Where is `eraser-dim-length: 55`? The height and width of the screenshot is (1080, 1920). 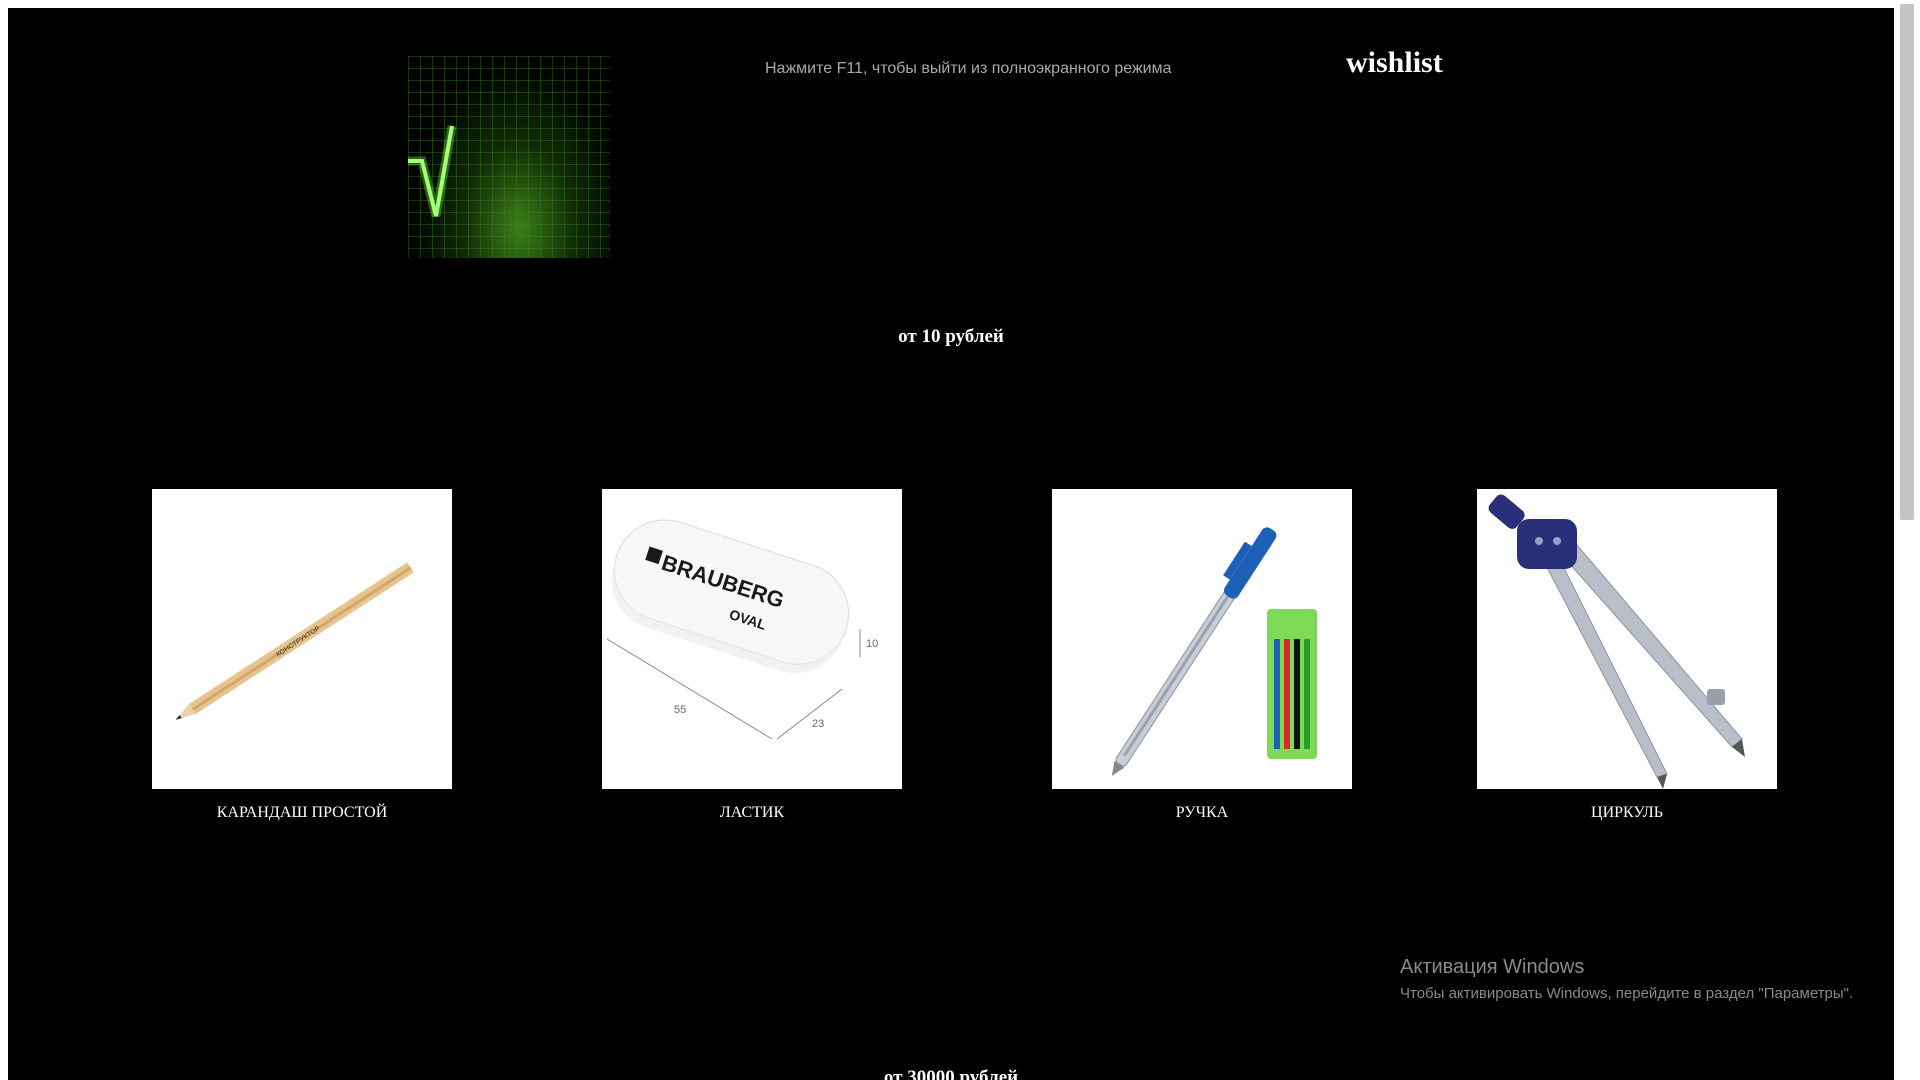 eraser-dim-length: 55 is located at coordinates (680, 710).